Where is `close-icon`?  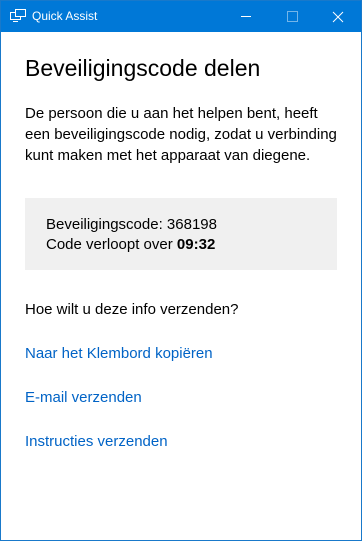
close-icon is located at coordinates (338, 16).